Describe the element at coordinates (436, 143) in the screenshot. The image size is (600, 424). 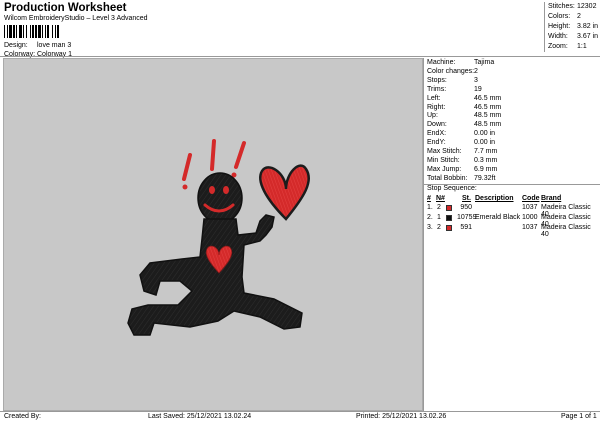
I see `property-label: EndY:` at that location.